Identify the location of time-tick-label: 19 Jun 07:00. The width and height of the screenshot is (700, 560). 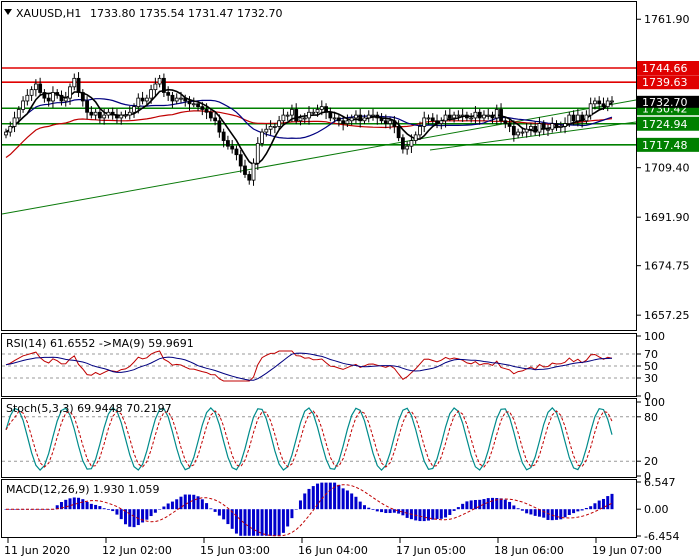
(627, 550).